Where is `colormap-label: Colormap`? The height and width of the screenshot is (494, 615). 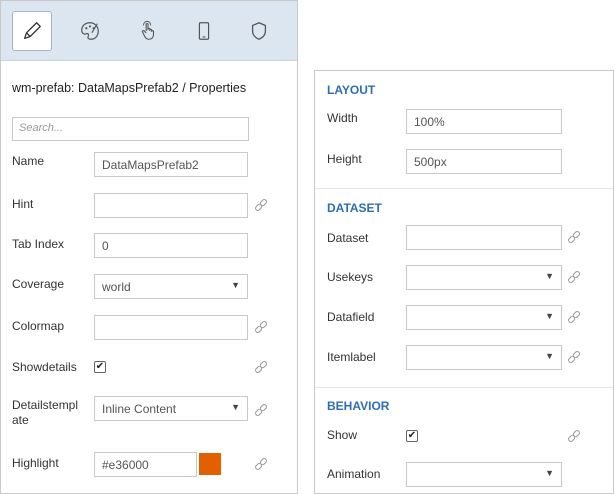
colormap-label: Colormap is located at coordinates (38, 326).